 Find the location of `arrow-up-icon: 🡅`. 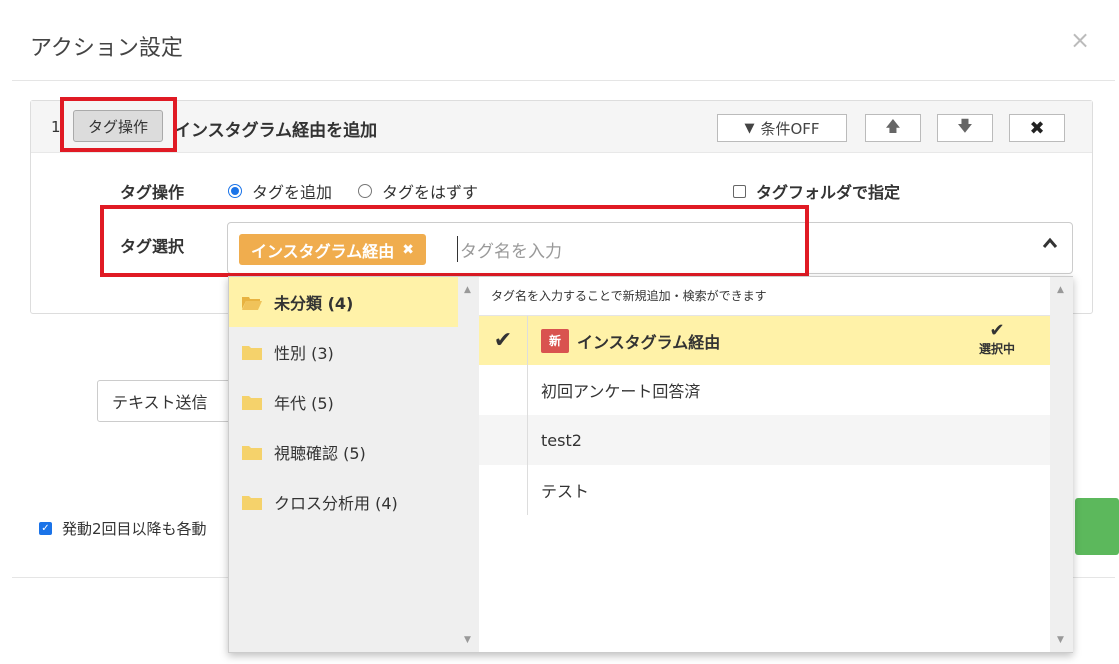

arrow-up-icon: 🡅 is located at coordinates (893, 125).